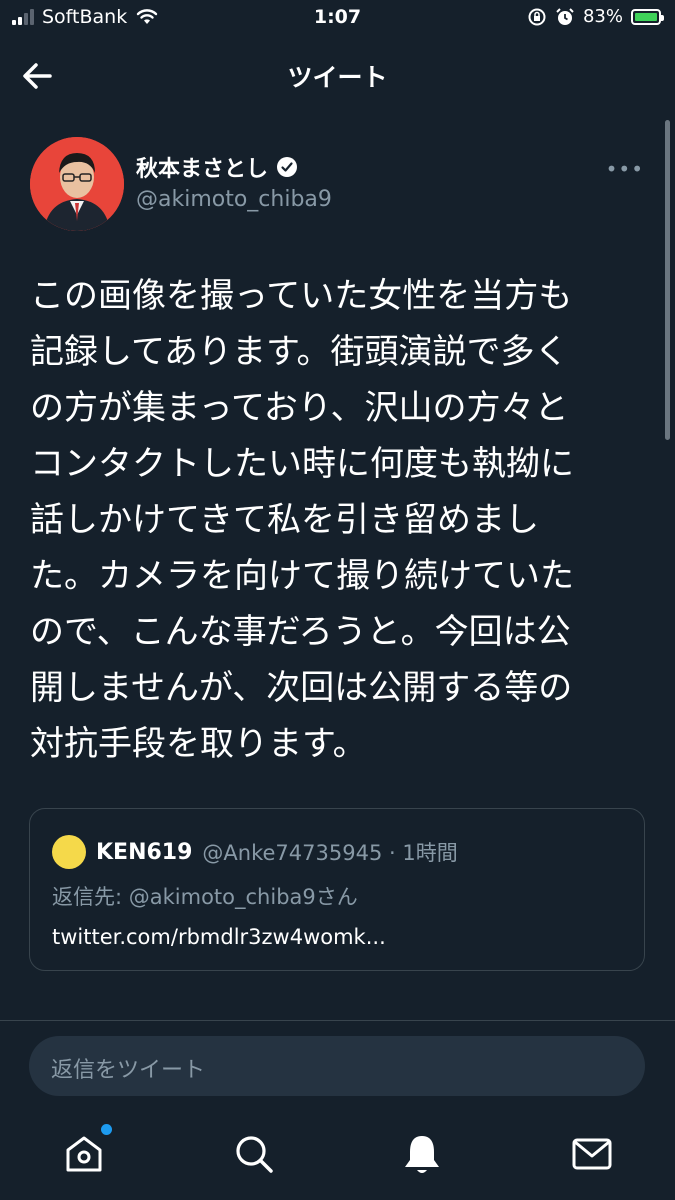 This screenshot has width=675, height=1200. I want to click on quoted-reply-to: 返信先: @akimoto_chiba9さん, so click(205, 897).